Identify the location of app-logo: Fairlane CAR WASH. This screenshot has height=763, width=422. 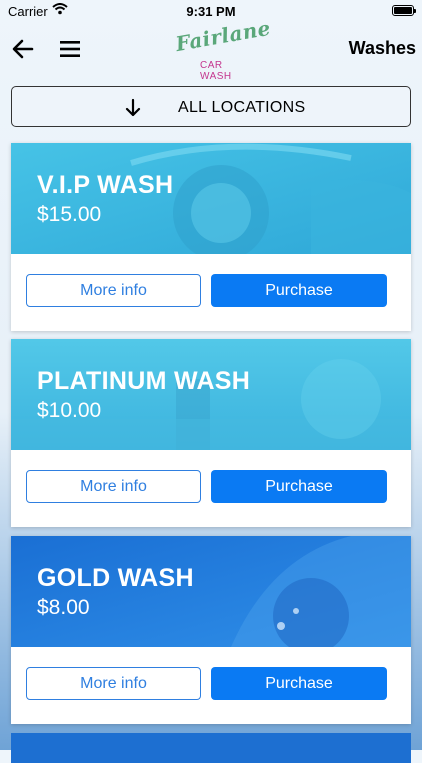
(221, 49).